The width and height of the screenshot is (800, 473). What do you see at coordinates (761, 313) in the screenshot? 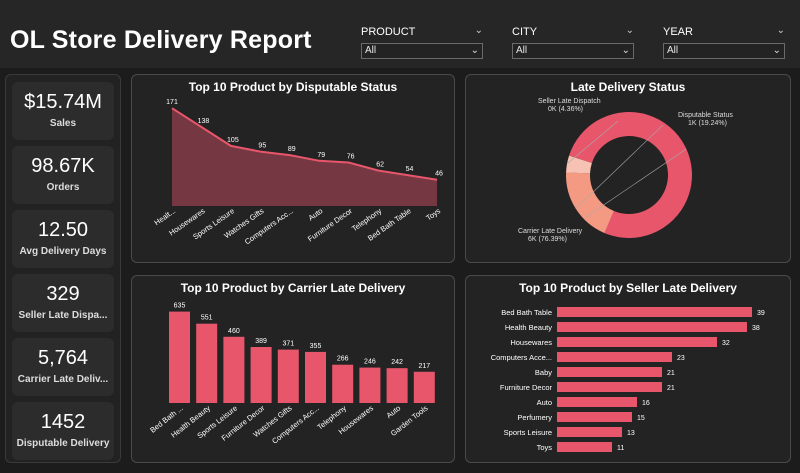
I see `data-label: 39` at bounding box center [761, 313].